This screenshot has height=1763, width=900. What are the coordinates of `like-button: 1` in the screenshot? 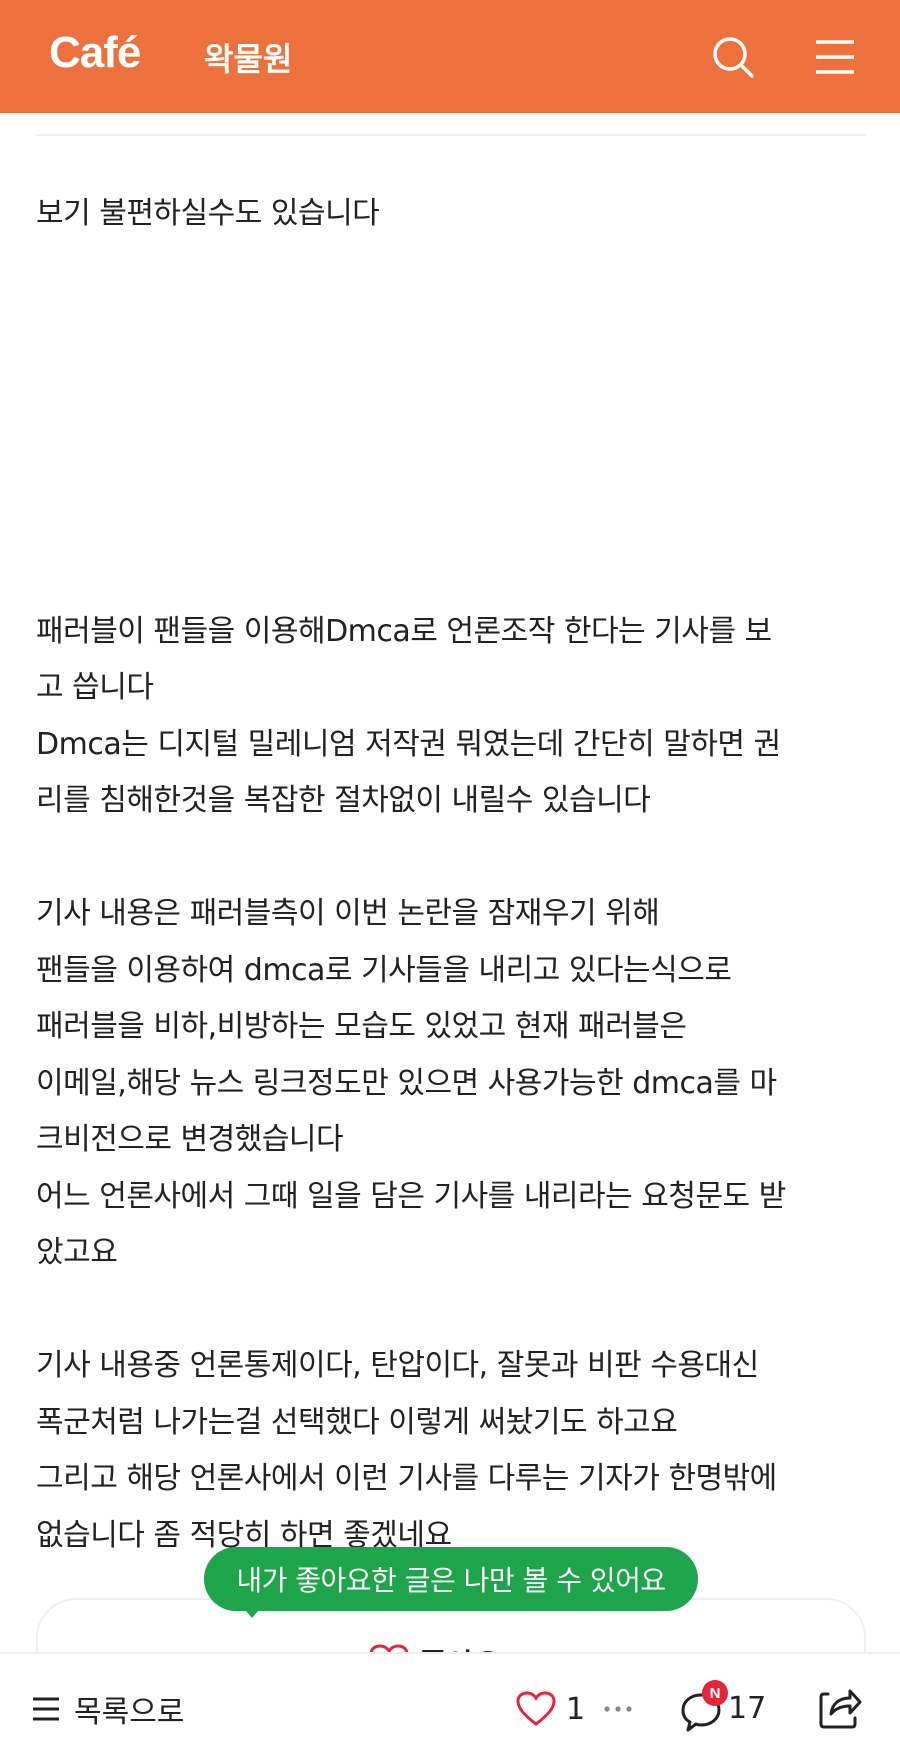 It's located at (550, 1709).